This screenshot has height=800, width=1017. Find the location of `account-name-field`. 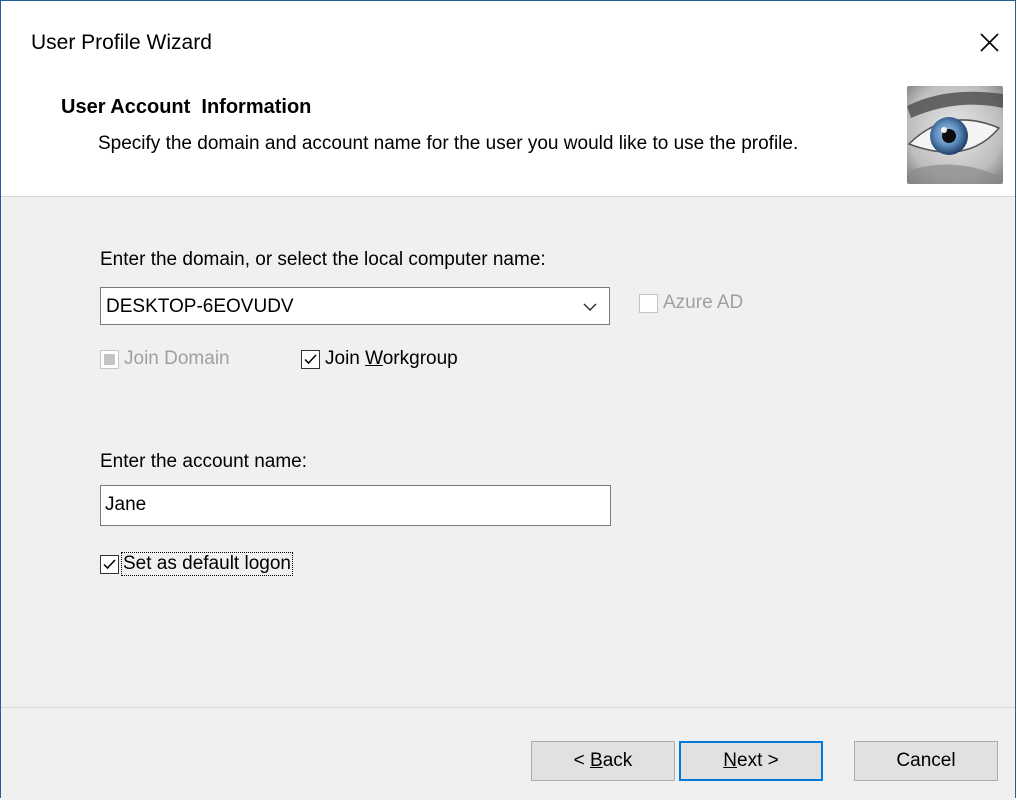

account-name-field is located at coordinates (355, 505).